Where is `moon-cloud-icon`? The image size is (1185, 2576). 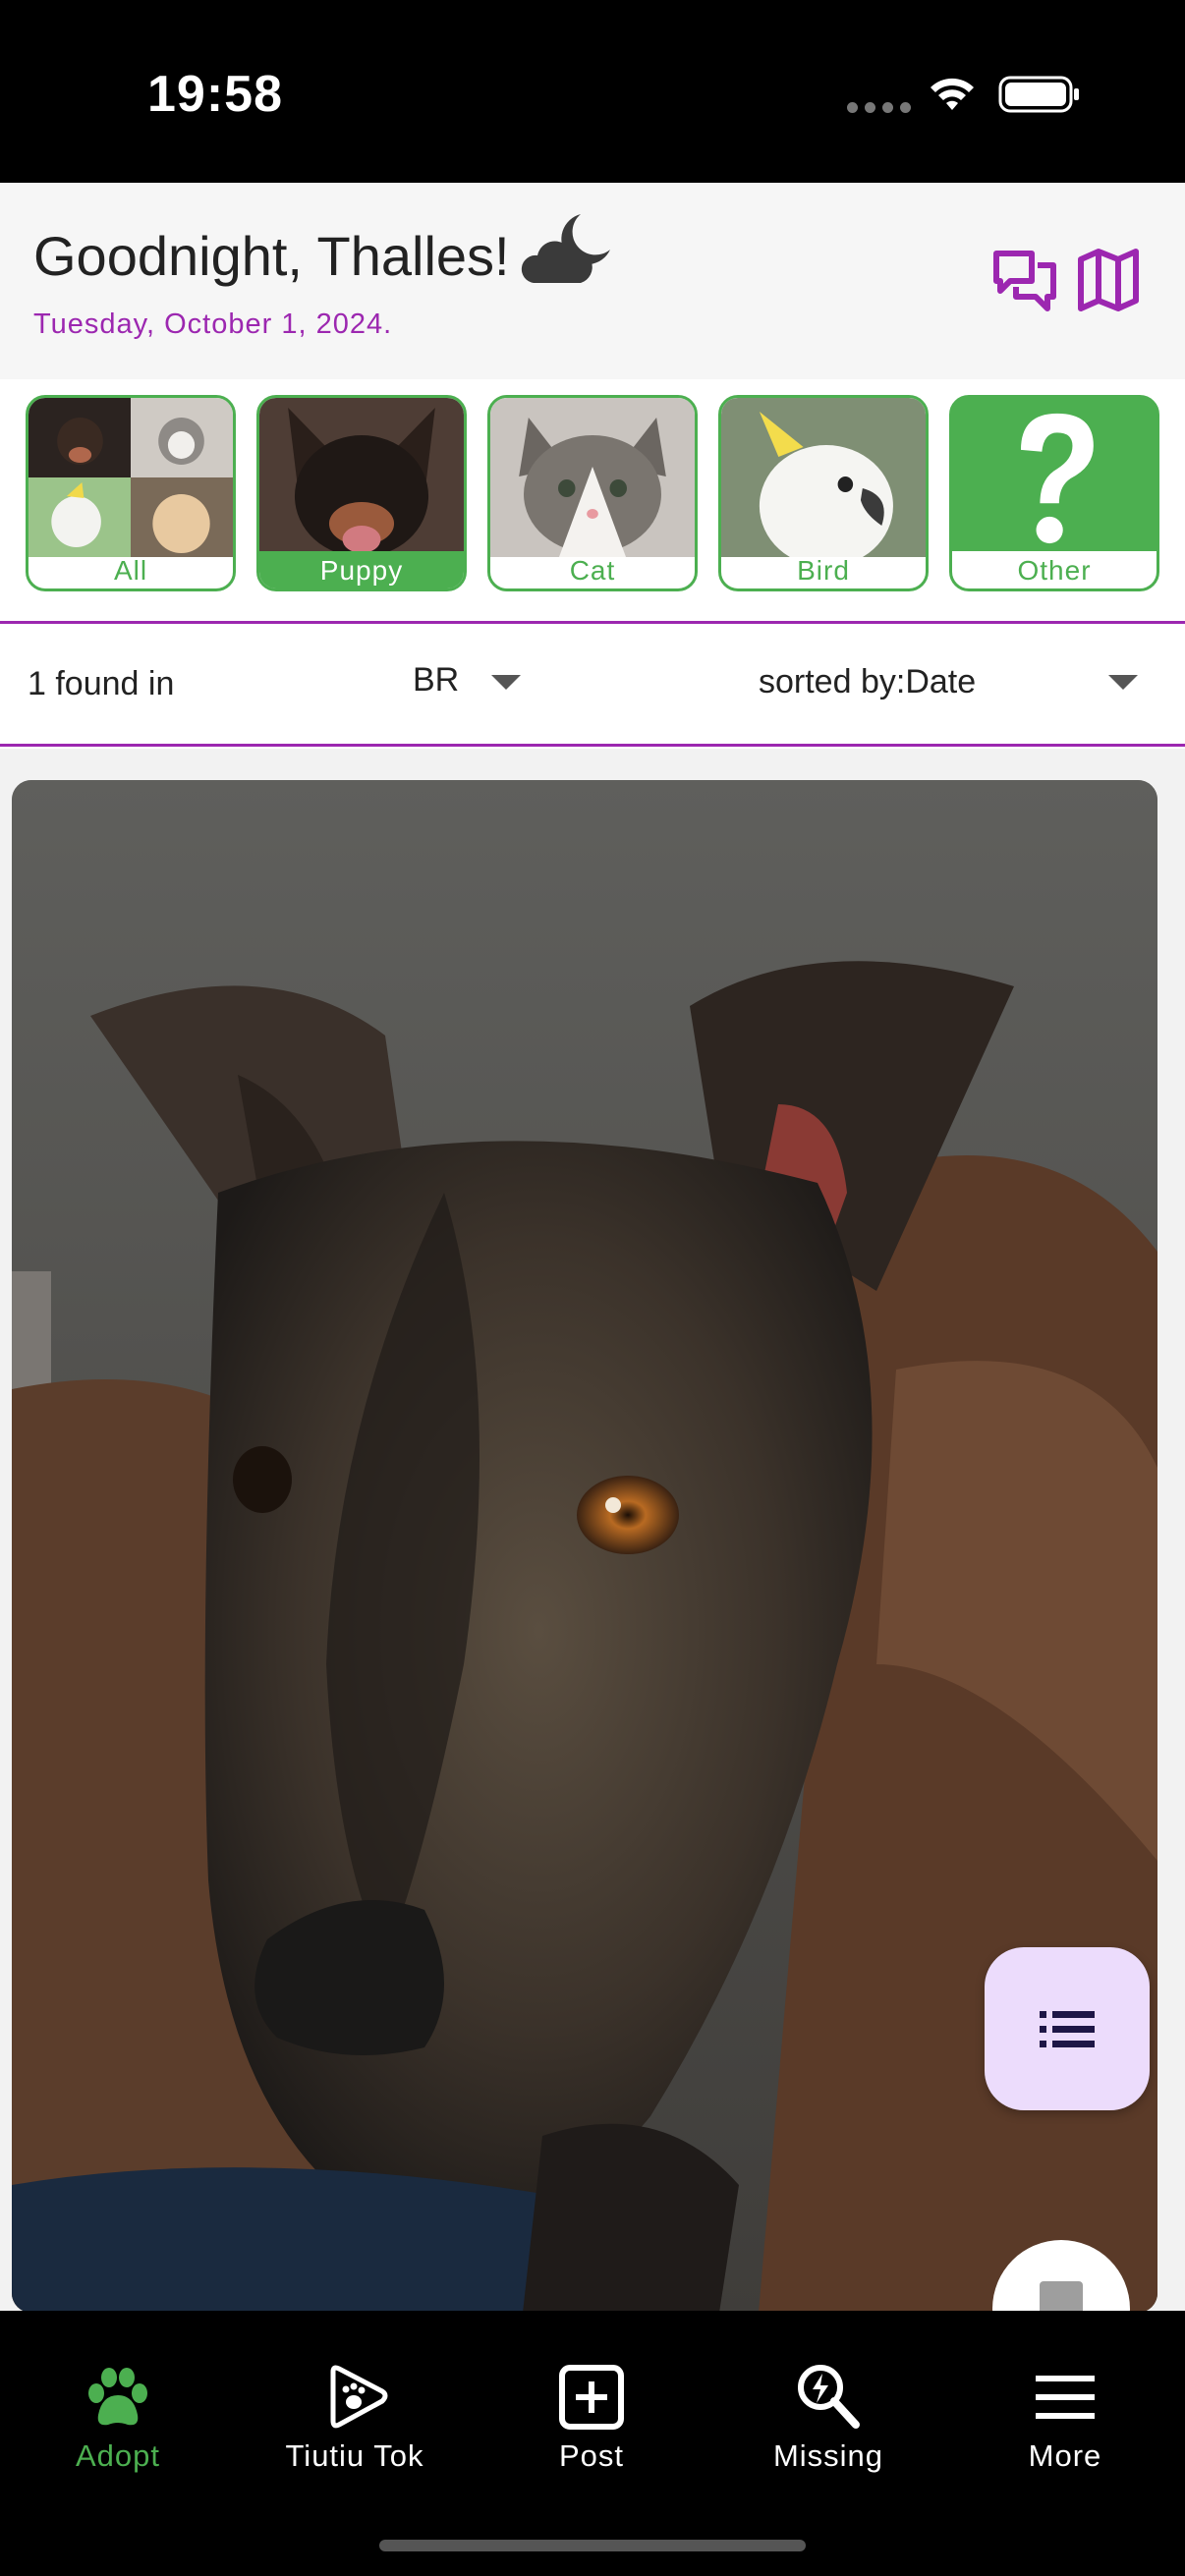 moon-cloud-icon is located at coordinates (565, 248).